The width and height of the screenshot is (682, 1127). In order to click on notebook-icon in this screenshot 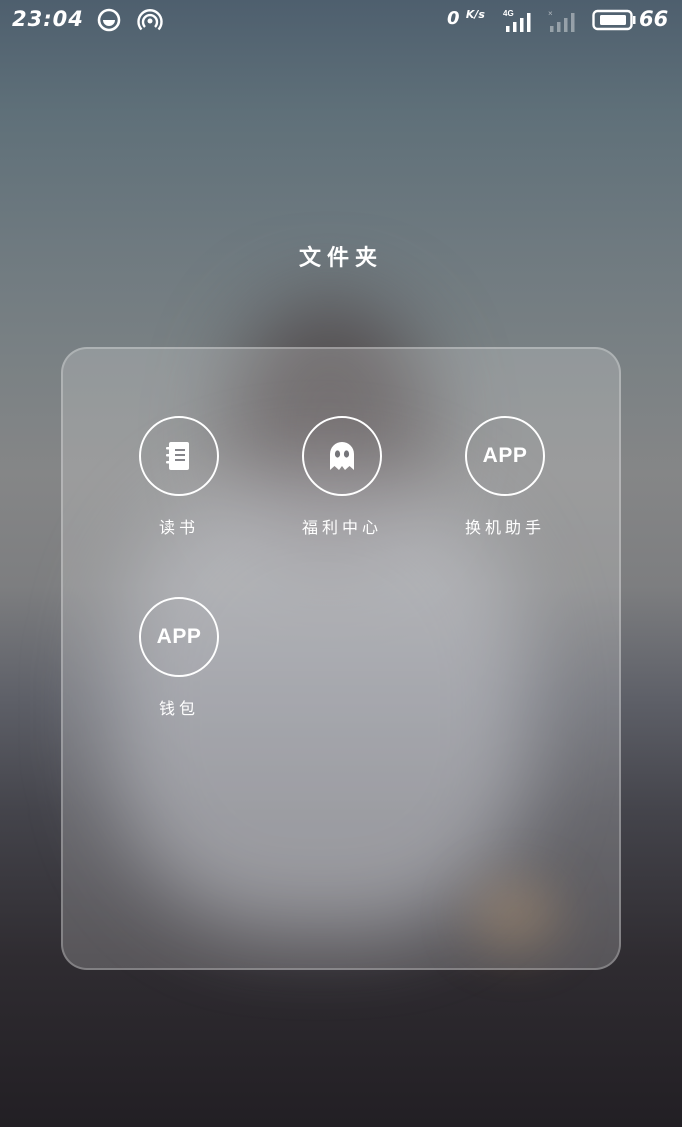, I will do `click(179, 456)`.